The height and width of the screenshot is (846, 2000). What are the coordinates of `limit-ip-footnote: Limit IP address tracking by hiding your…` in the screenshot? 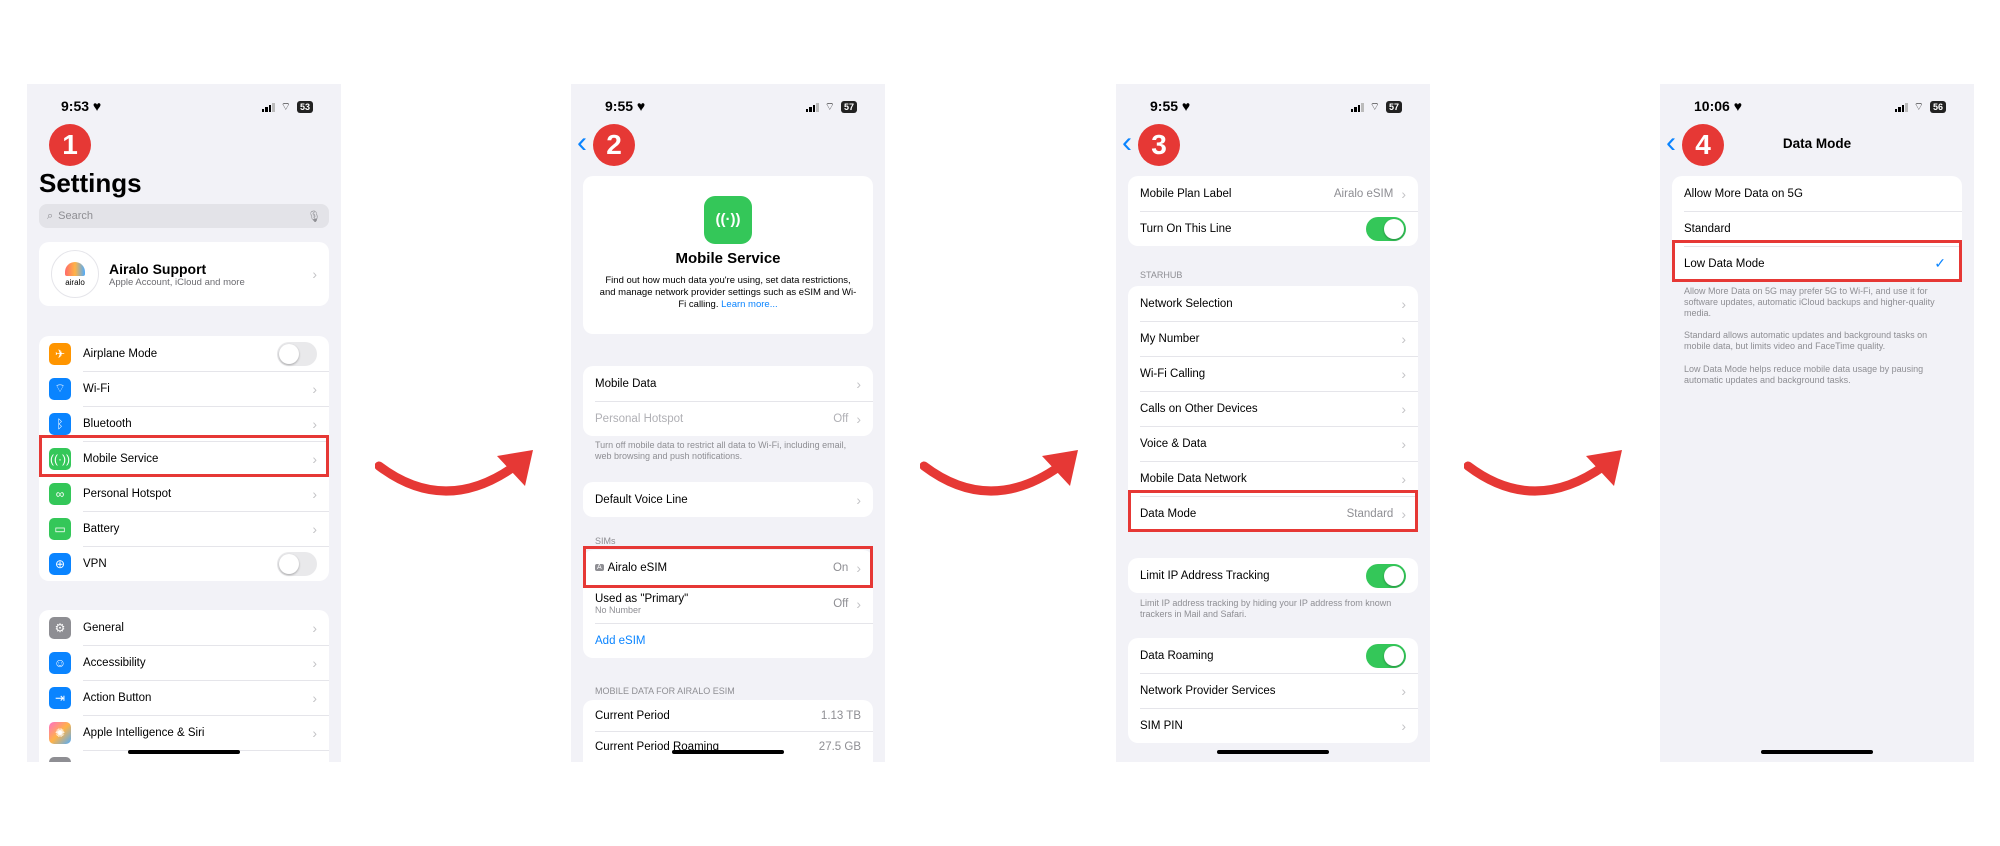 It's located at (1266, 608).